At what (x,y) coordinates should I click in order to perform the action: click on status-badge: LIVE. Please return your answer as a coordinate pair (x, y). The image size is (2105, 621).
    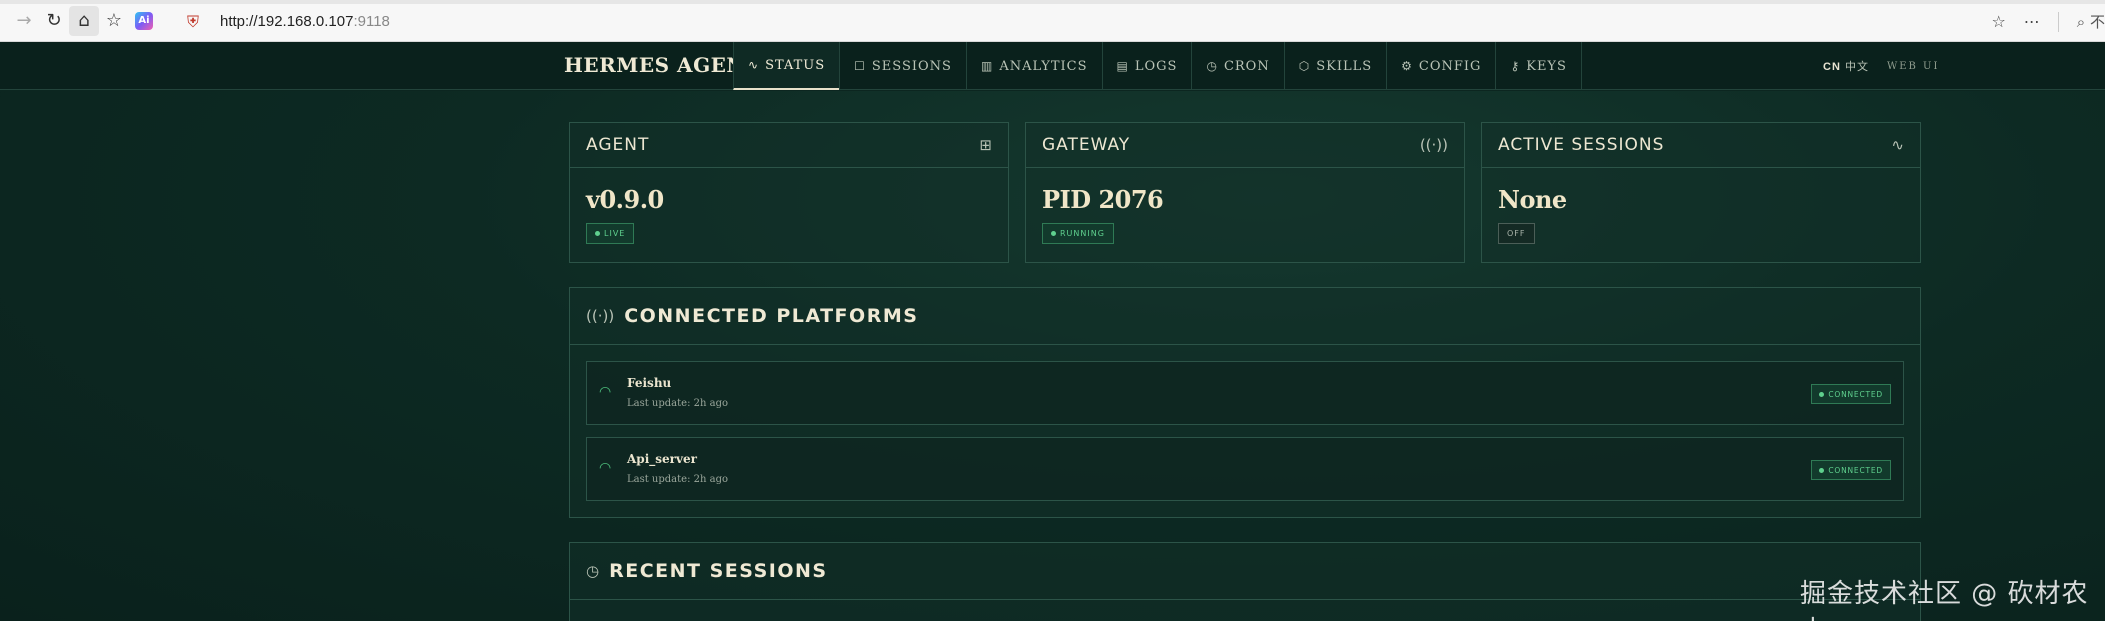
    Looking at the image, I should click on (610, 233).